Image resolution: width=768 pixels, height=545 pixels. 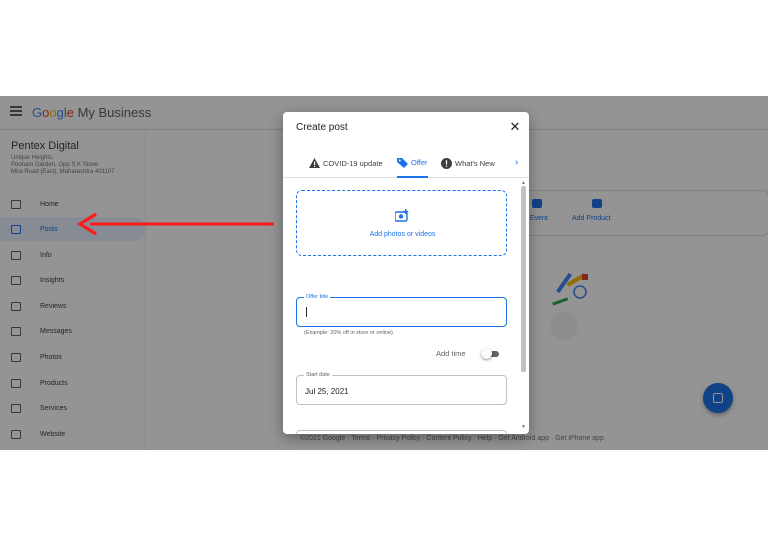 I want to click on add-photo-icon, so click(x=402, y=215).